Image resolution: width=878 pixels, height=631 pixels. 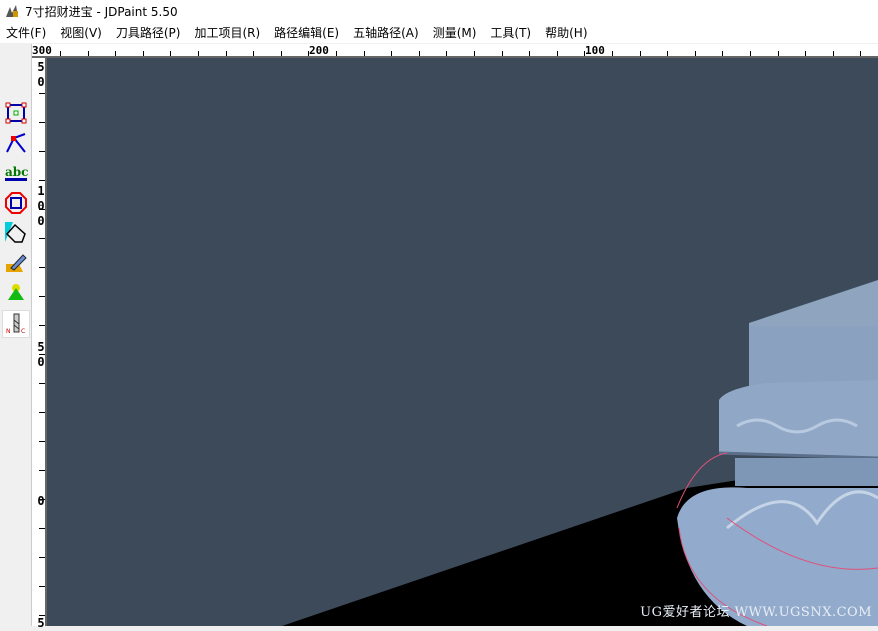 What do you see at coordinates (8, 331) in the screenshot?
I see `svg-text: N` at bounding box center [8, 331].